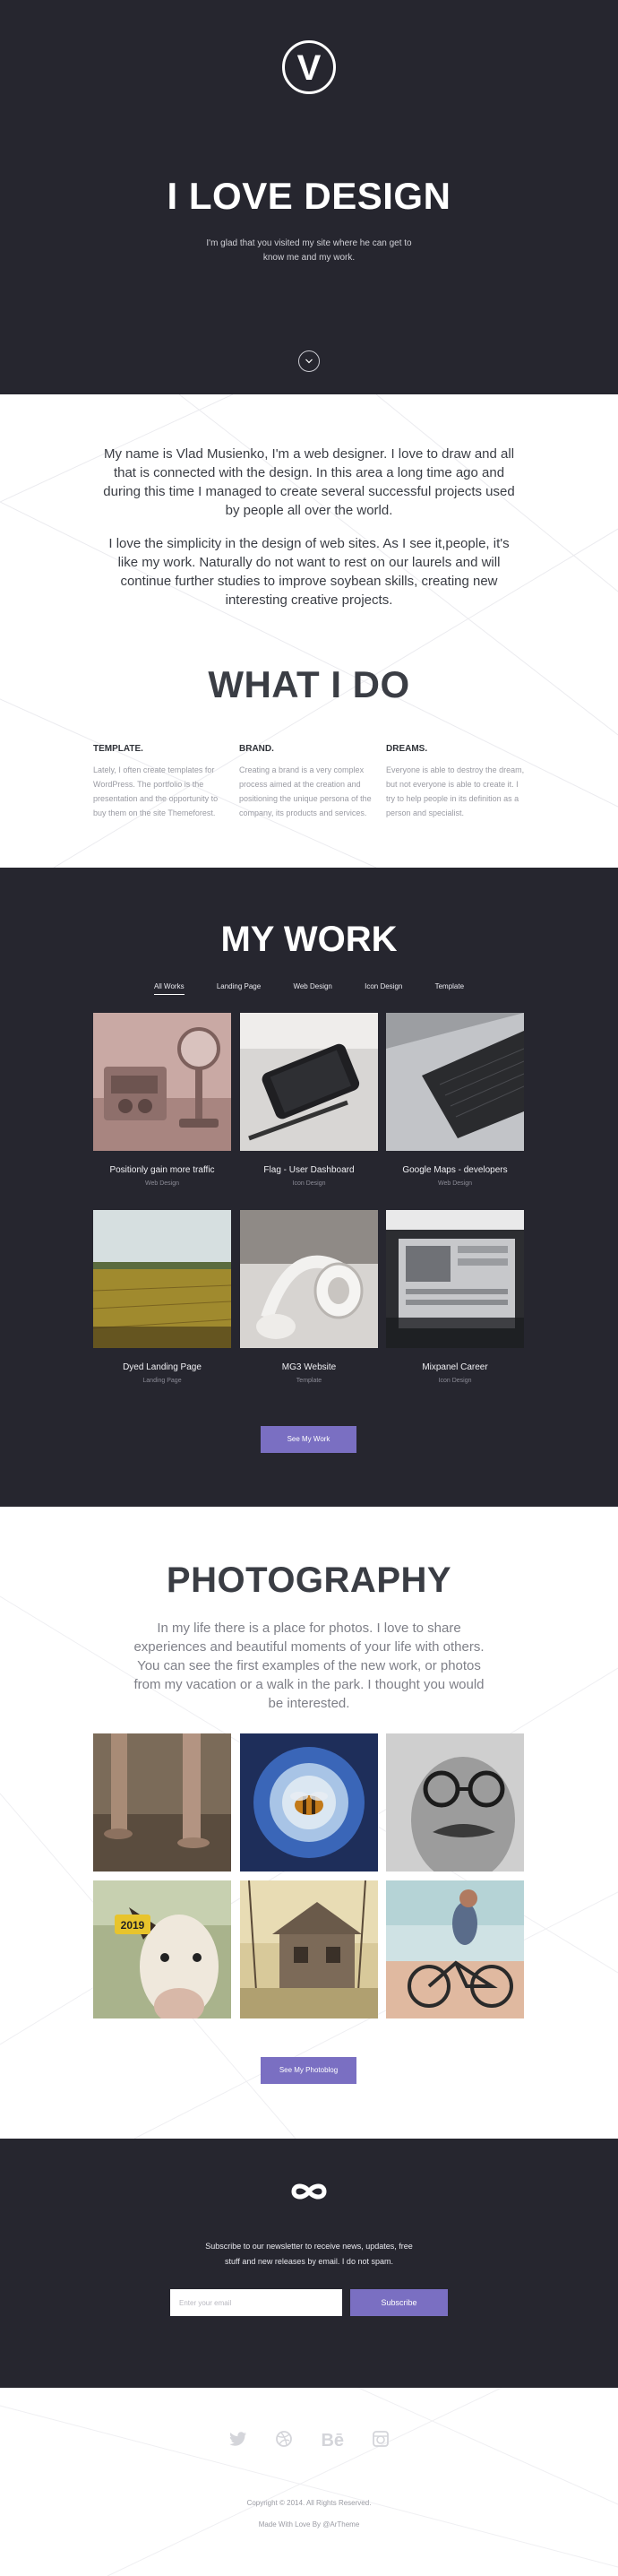 The width and height of the screenshot is (618, 2576). What do you see at coordinates (309, 1580) in the screenshot?
I see `photography-title: PHOTOGRAPHY` at bounding box center [309, 1580].